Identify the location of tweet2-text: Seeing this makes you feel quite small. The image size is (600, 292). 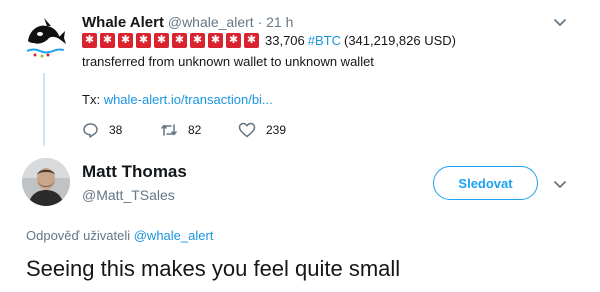
(213, 268).